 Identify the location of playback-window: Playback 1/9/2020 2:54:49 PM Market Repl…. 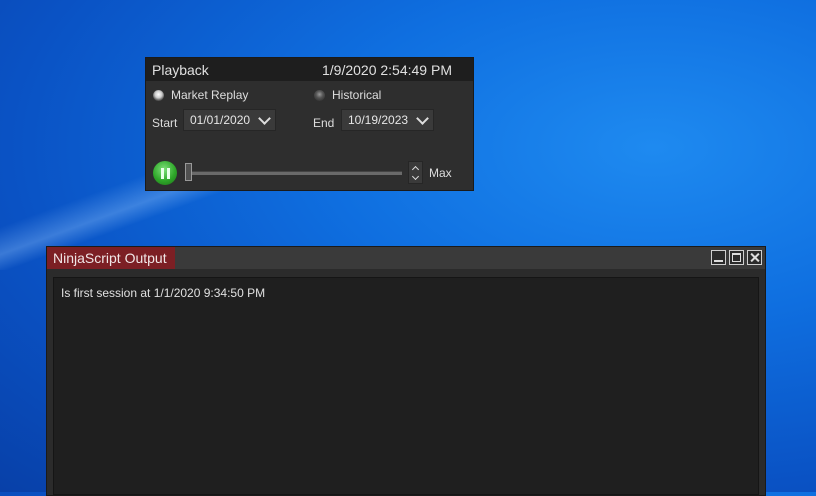
(309, 124).